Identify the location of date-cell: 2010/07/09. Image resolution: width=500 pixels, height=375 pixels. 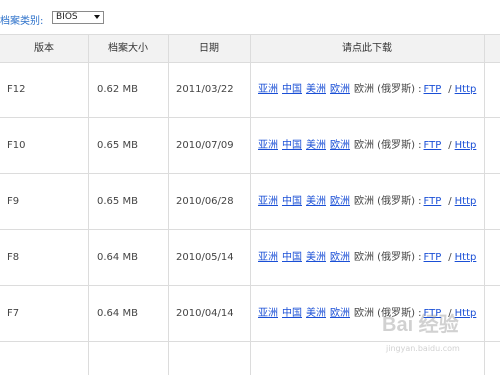
(205, 145).